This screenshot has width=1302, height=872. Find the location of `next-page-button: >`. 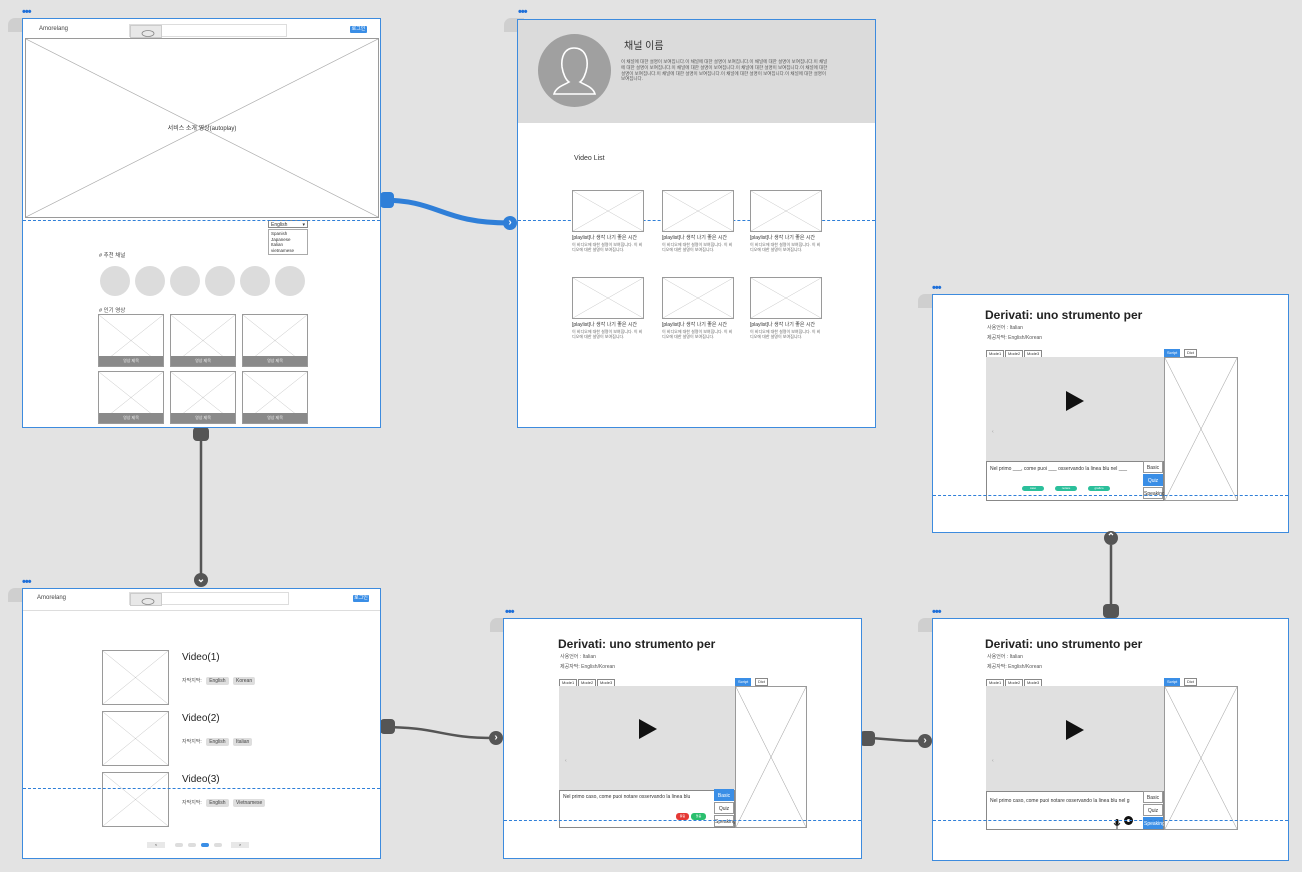

next-page-button: > is located at coordinates (240, 845).